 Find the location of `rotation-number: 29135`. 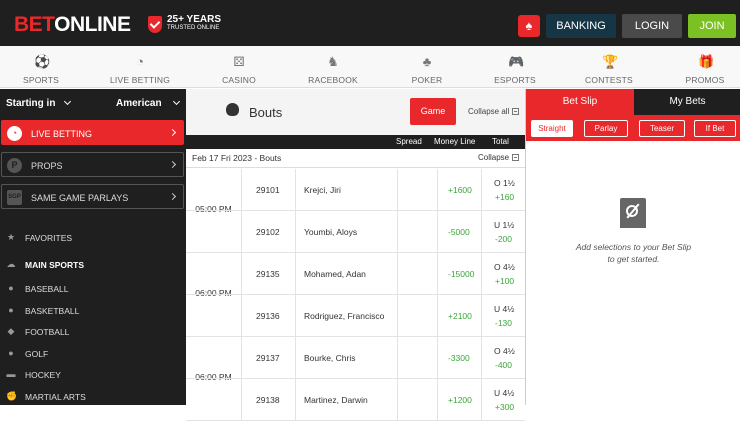

rotation-number: 29135 is located at coordinates (268, 274).